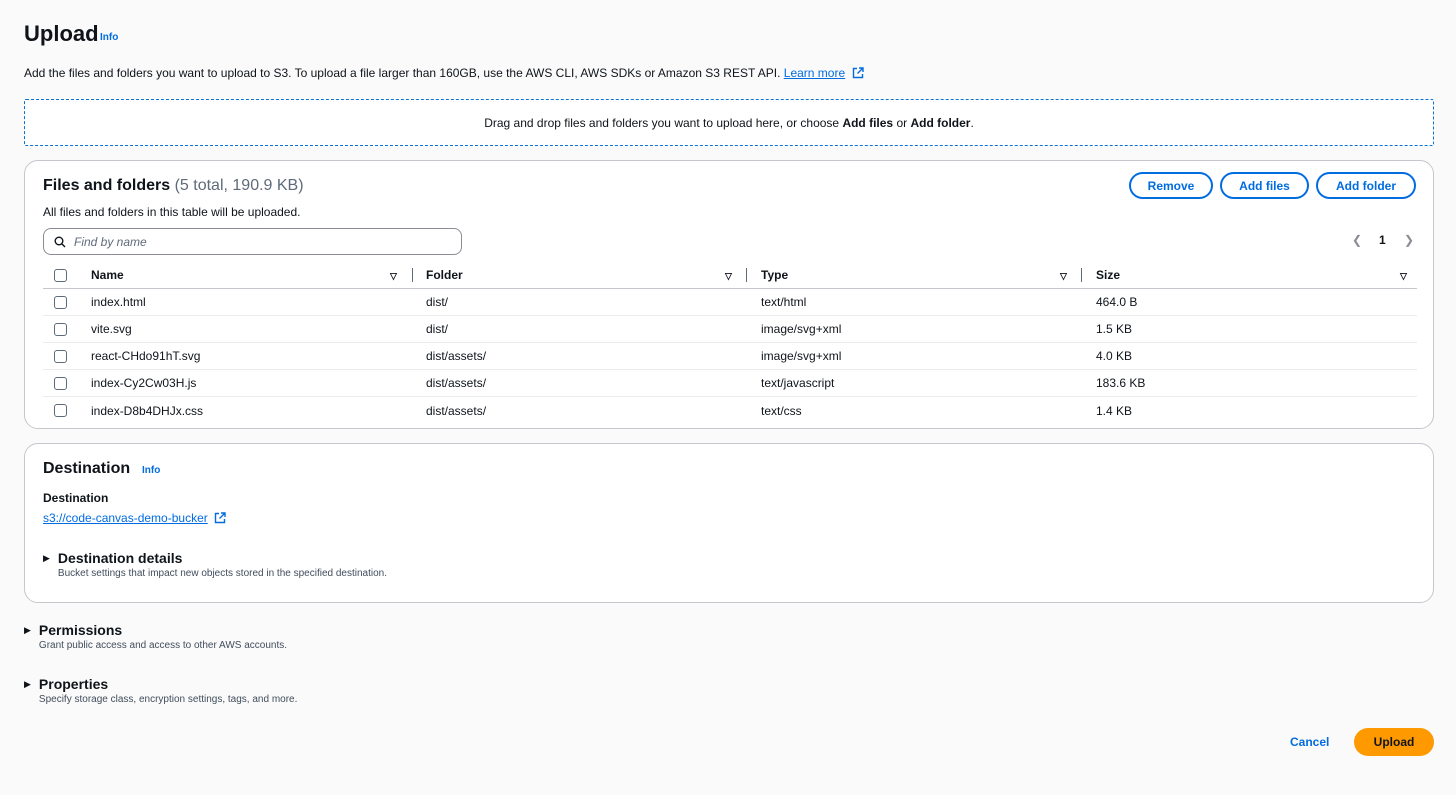  I want to click on destination-heading: Destination, so click(87, 468).